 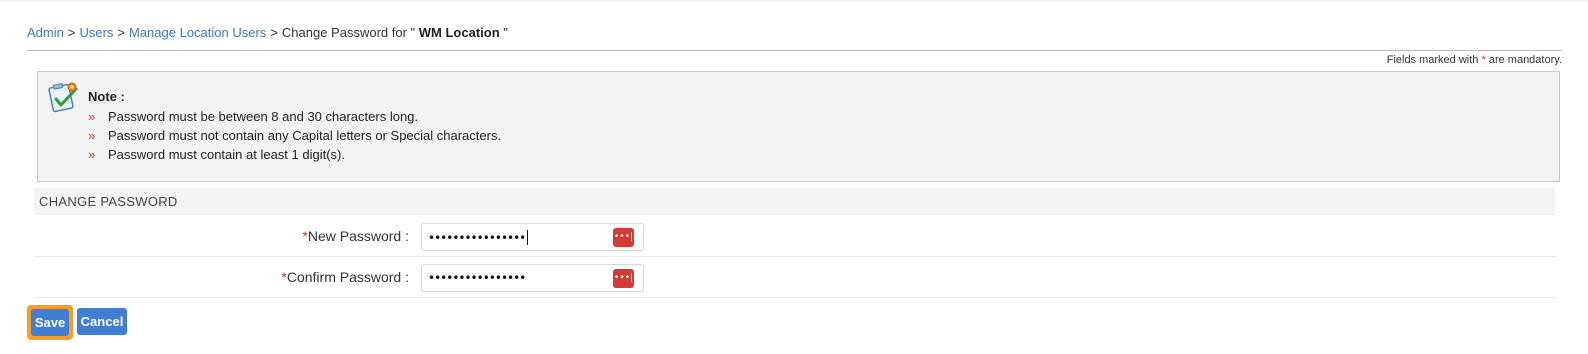 I want to click on top-border, so click(x=794, y=1).